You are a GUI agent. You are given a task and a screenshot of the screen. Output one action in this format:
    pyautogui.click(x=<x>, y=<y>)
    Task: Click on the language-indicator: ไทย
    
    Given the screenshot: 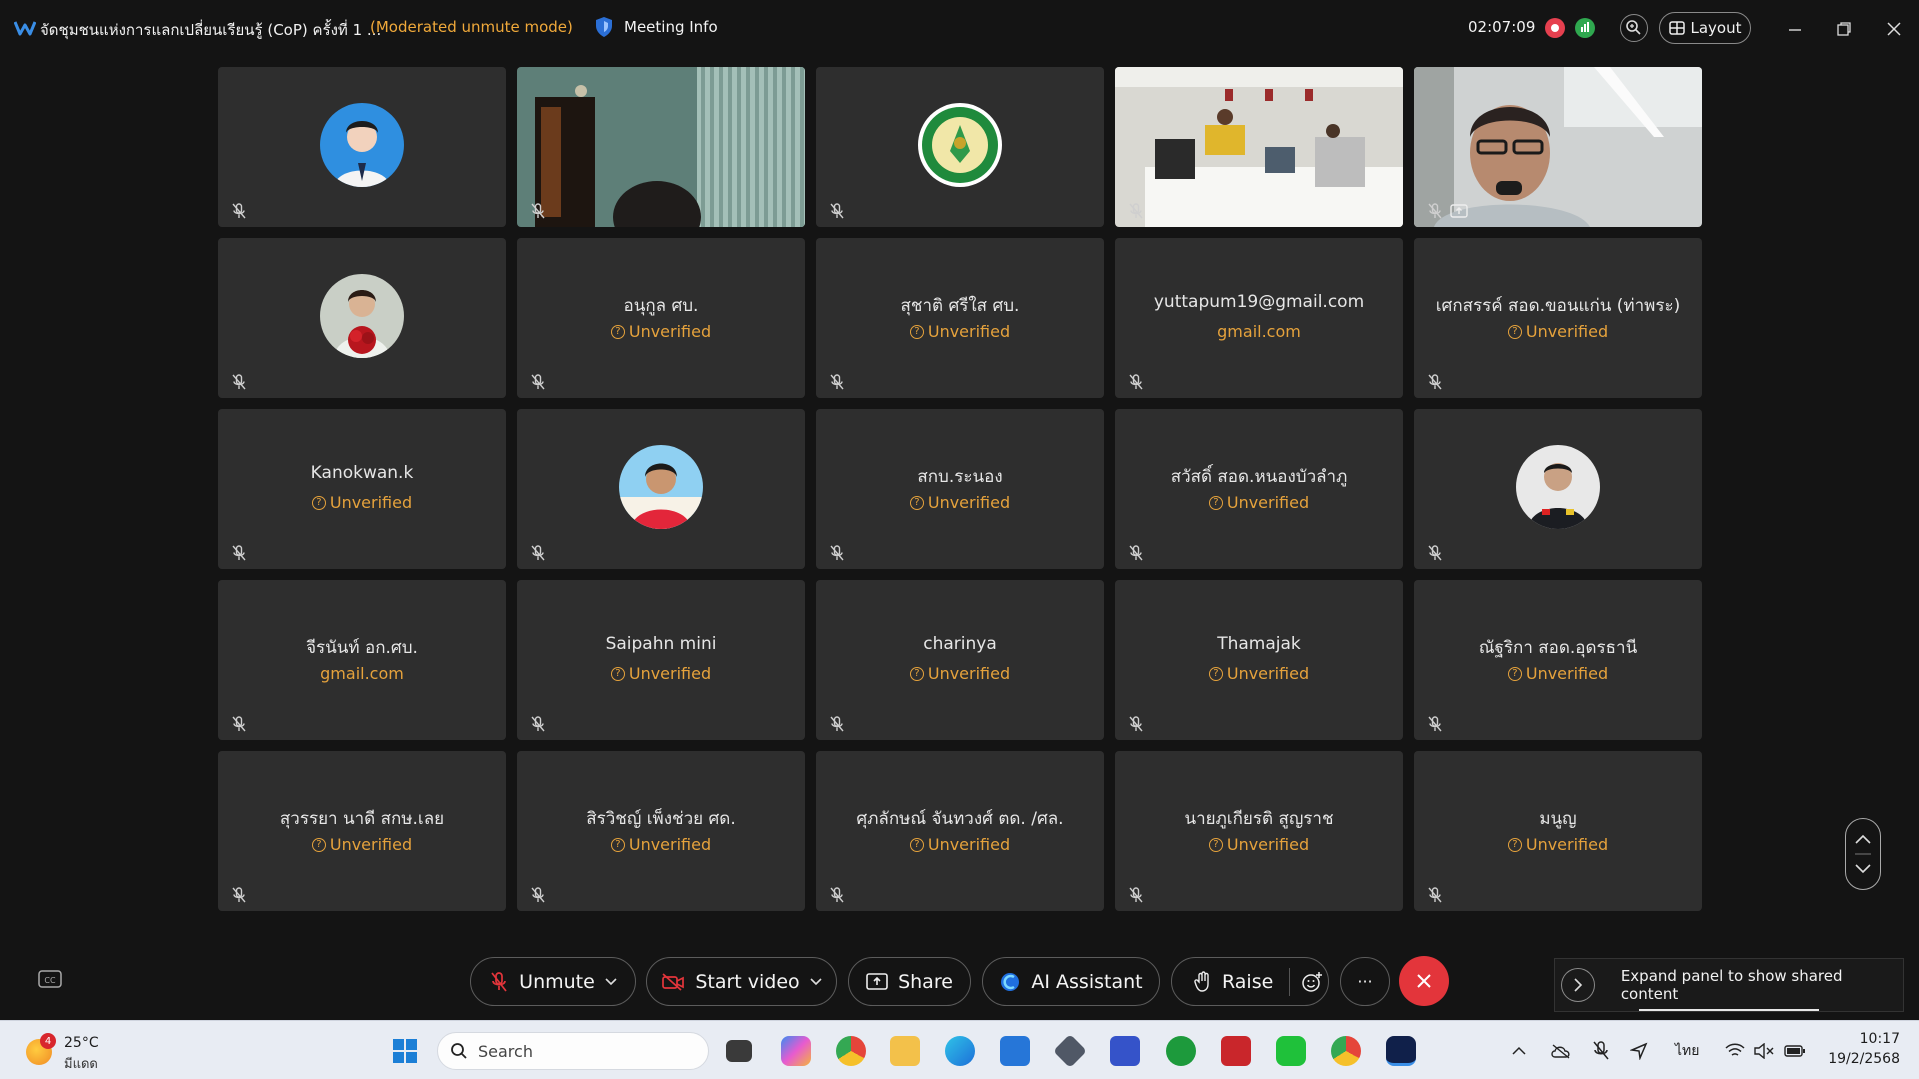 What is the action you would take?
    pyautogui.click(x=1687, y=1051)
    